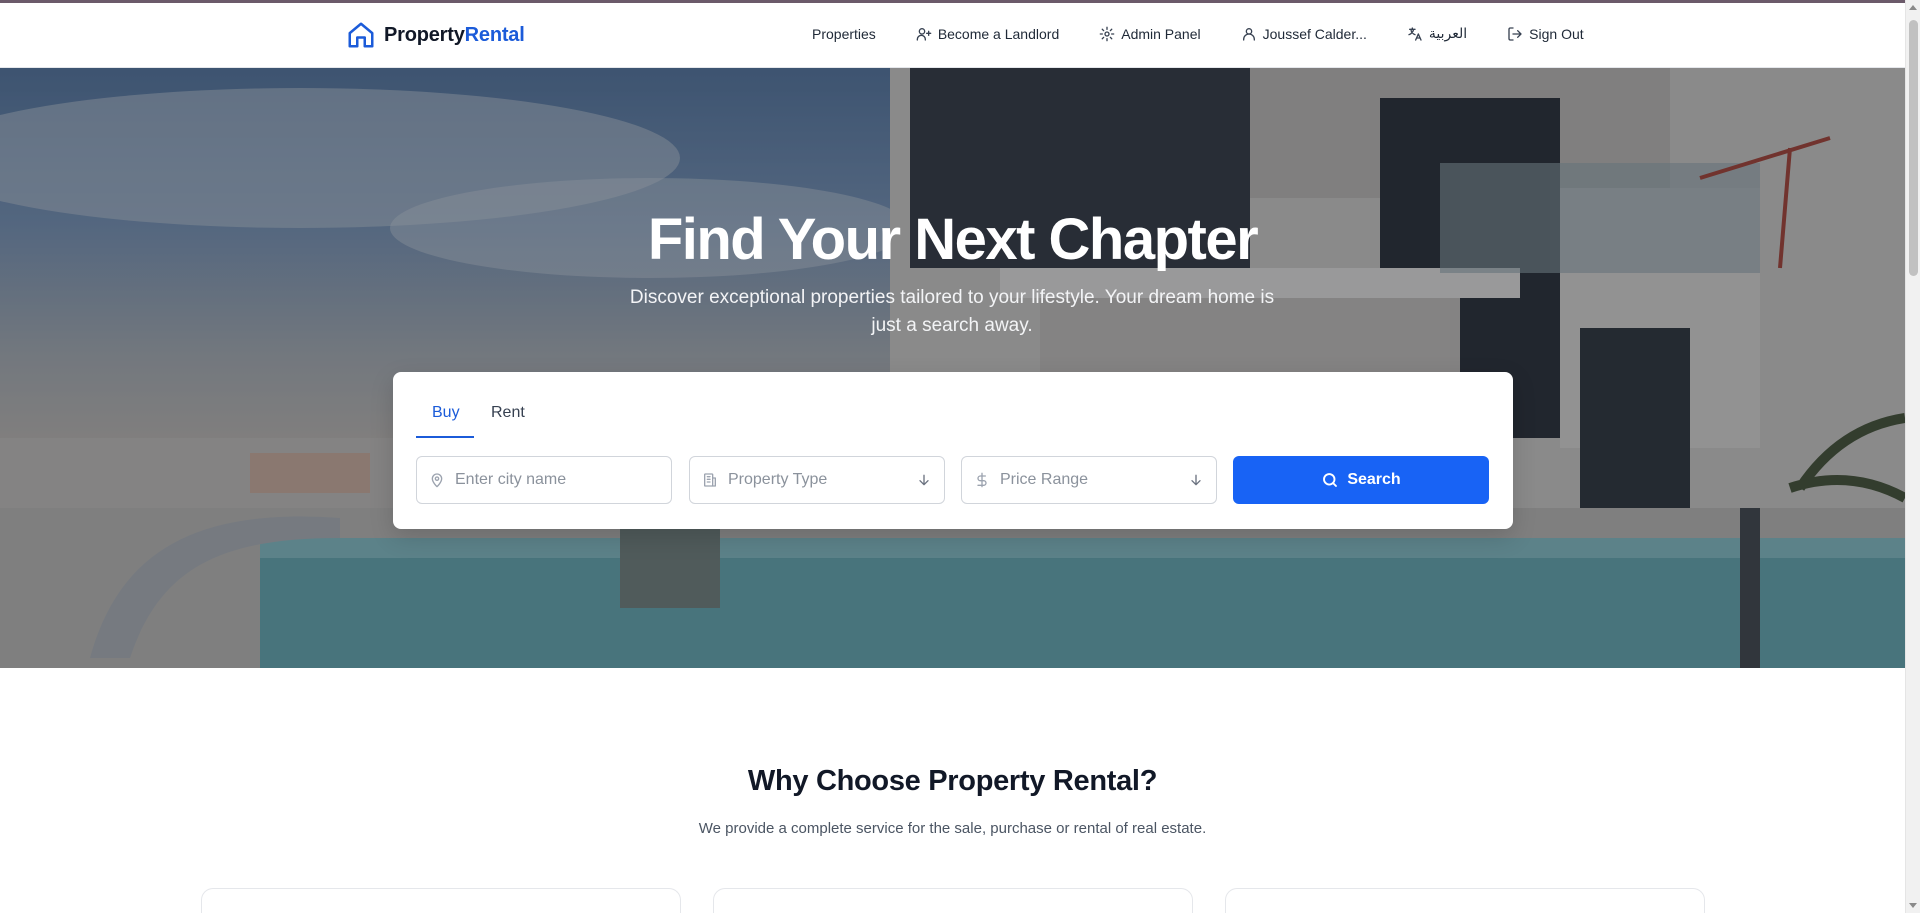 The height and width of the screenshot is (913, 1920). What do you see at coordinates (1415, 33) in the screenshot?
I see `translate-icon` at bounding box center [1415, 33].